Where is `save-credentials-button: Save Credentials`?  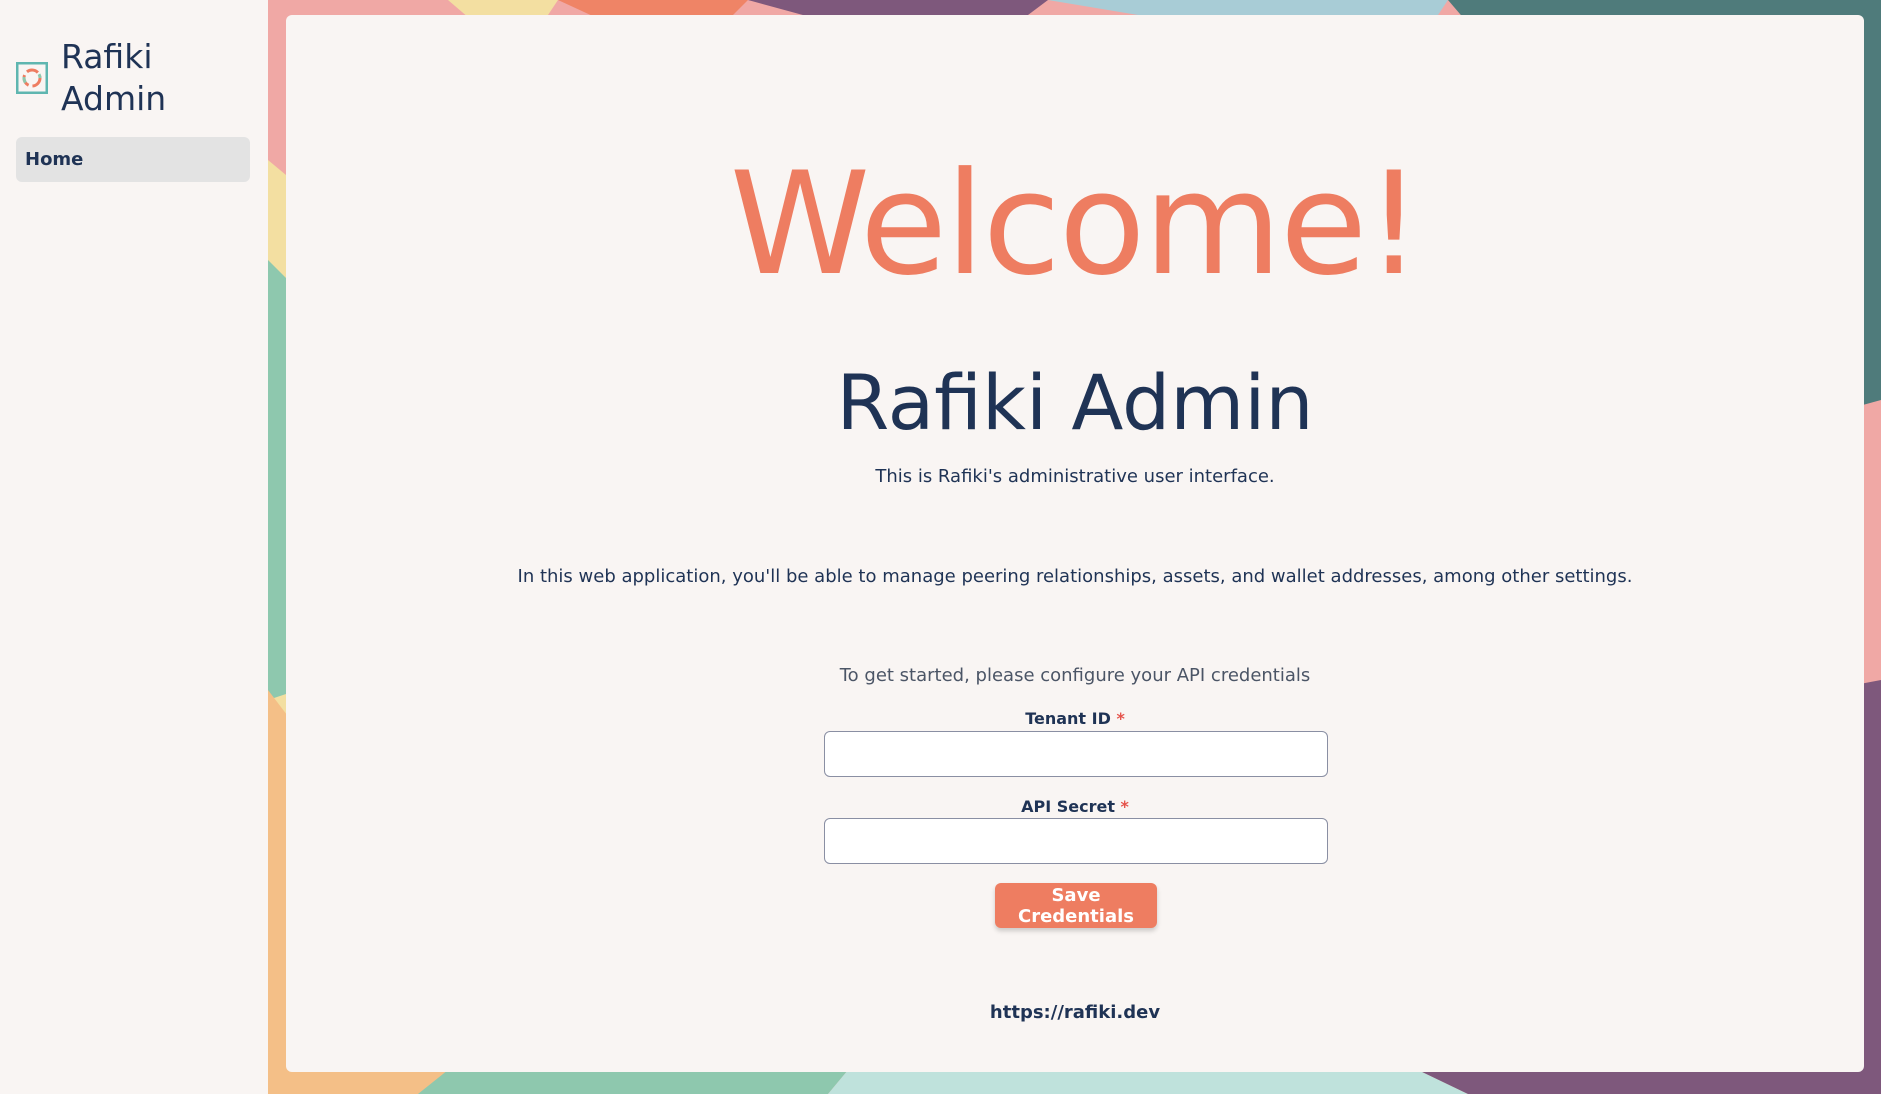
save-credentials-button: Save Credentials is located at coordinates (1076, 905).